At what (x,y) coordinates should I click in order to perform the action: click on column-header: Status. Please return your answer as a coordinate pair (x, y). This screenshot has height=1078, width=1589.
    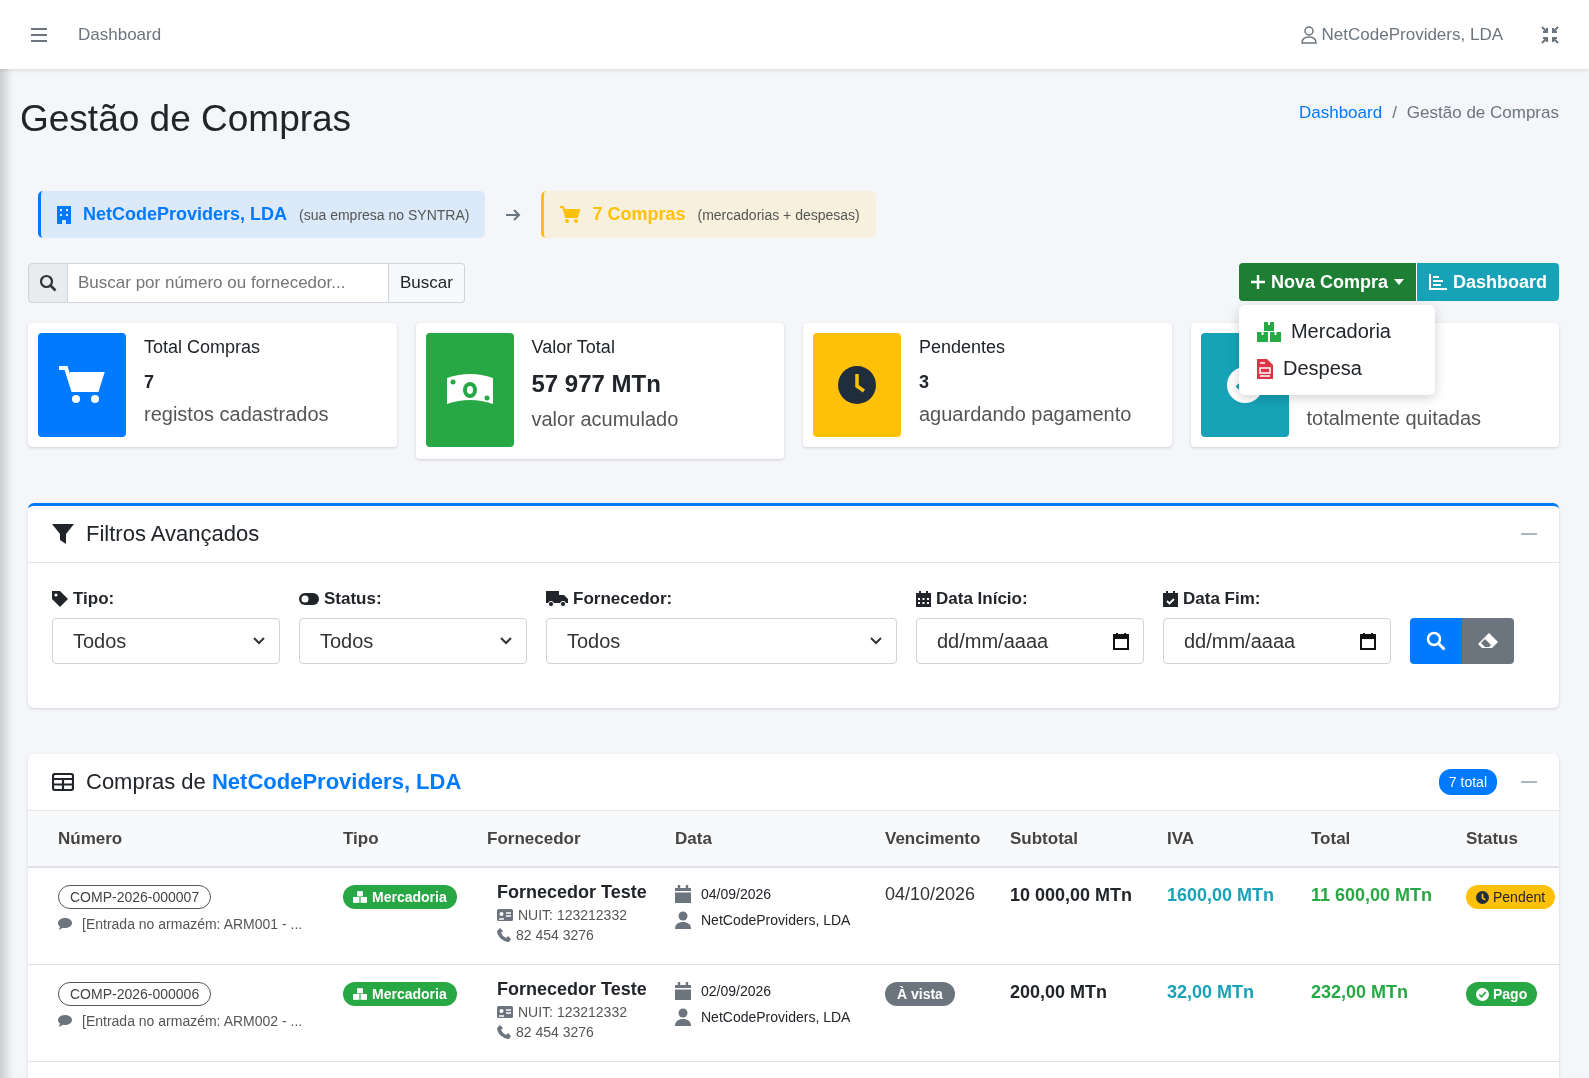
    Looking at the image, I should click on (1492, 838).